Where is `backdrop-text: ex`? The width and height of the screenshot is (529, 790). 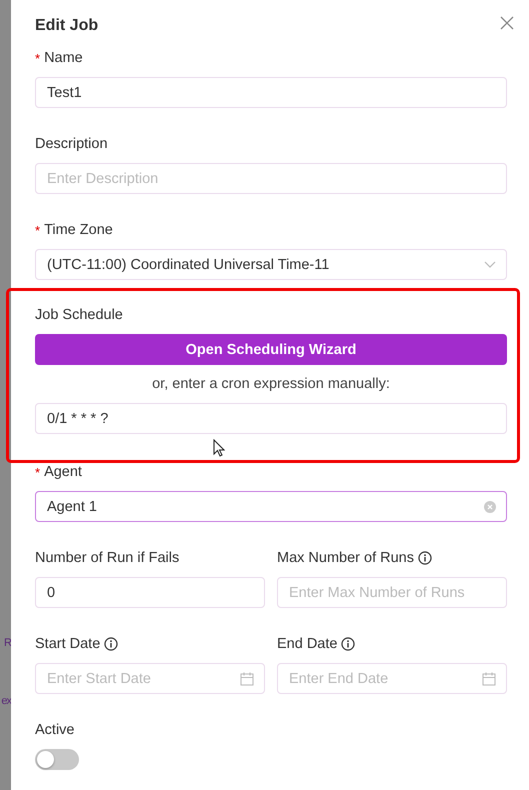 backdrop-text: ex is located at coordinates (6, 701).